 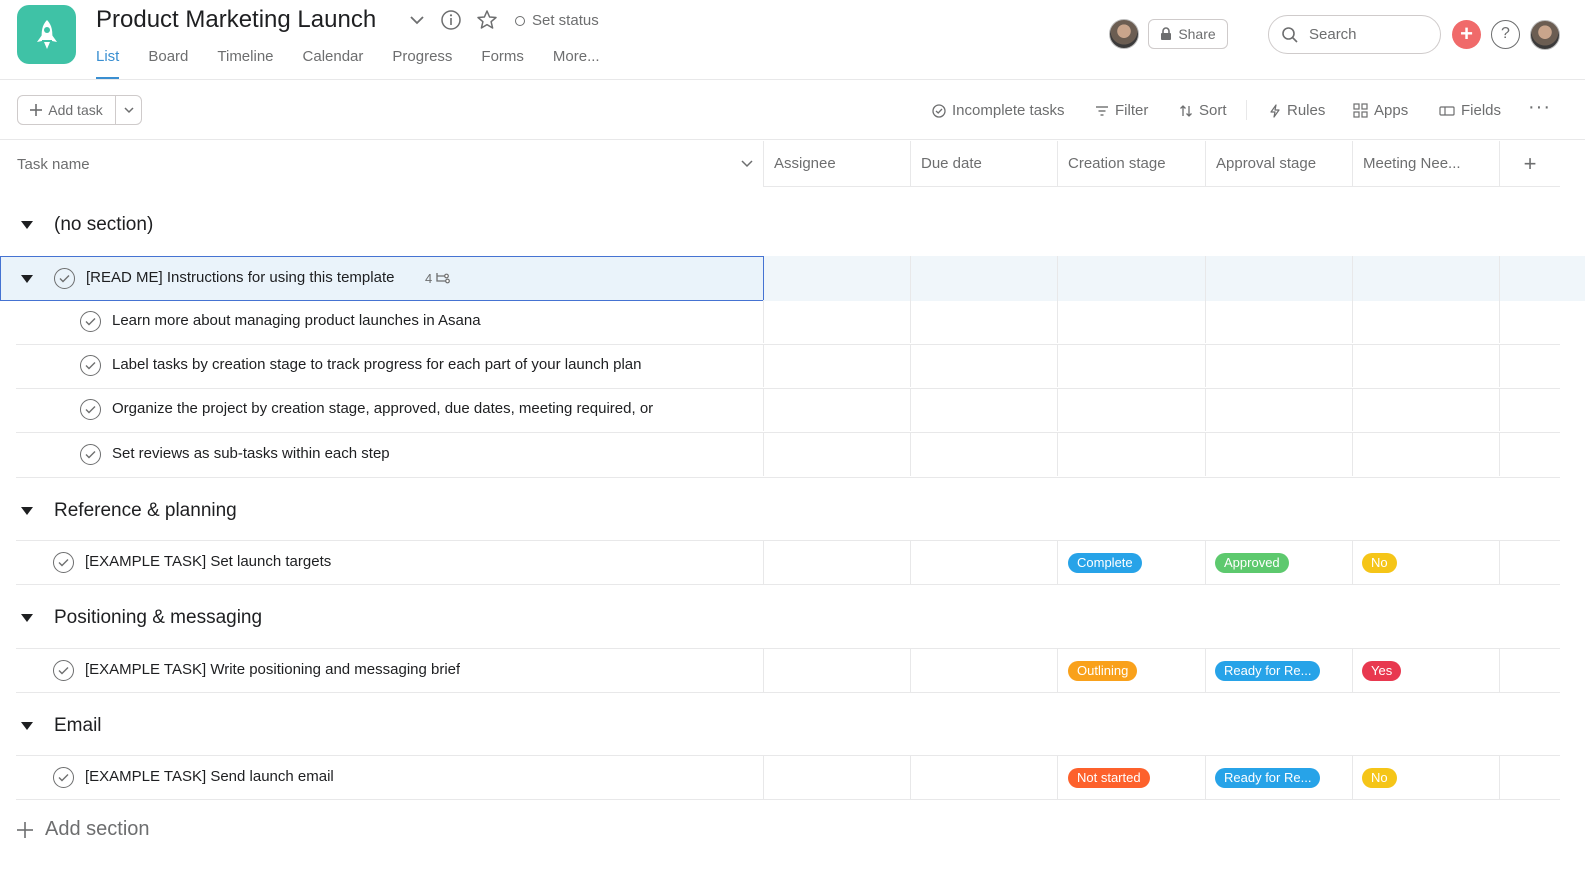 I want to click on meeting-needed-pill: No, so click(x=1379, y=563).